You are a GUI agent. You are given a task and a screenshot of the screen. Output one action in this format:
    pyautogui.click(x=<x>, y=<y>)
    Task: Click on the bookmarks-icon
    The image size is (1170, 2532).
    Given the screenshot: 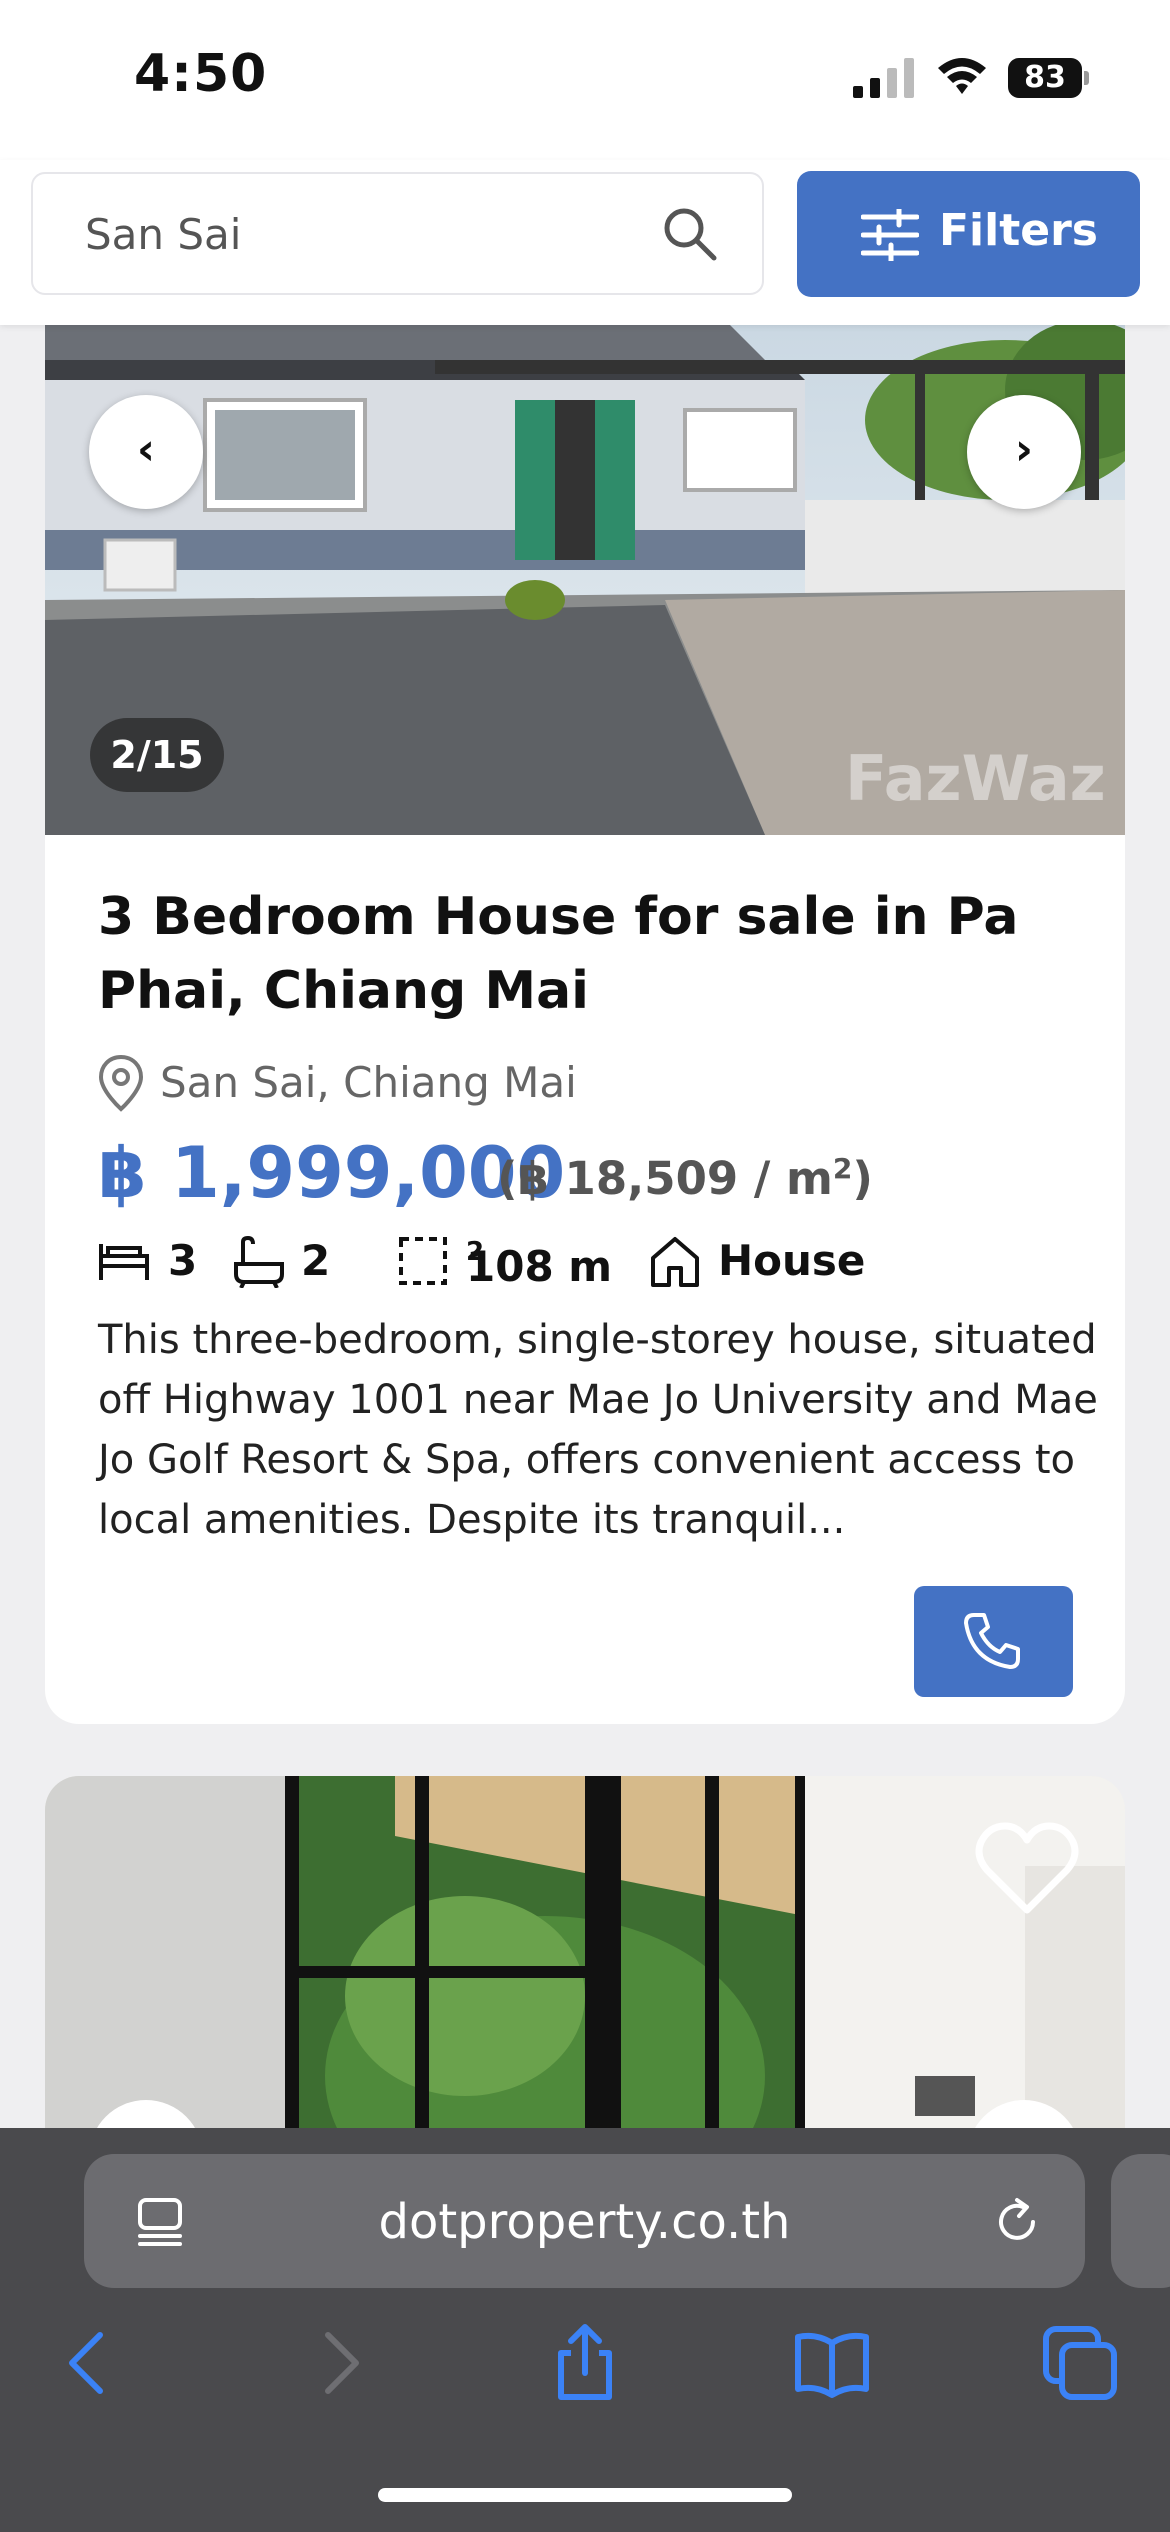 What is the action you would take?
    pyautogui.click(x=832, y=2363)
    